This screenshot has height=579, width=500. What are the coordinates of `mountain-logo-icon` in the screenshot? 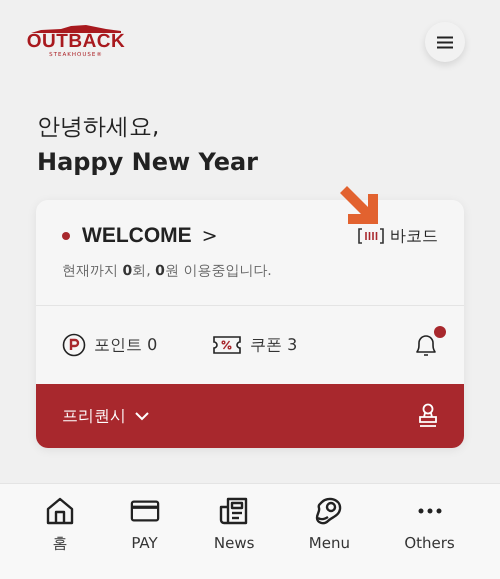 It's located at (76, 28).